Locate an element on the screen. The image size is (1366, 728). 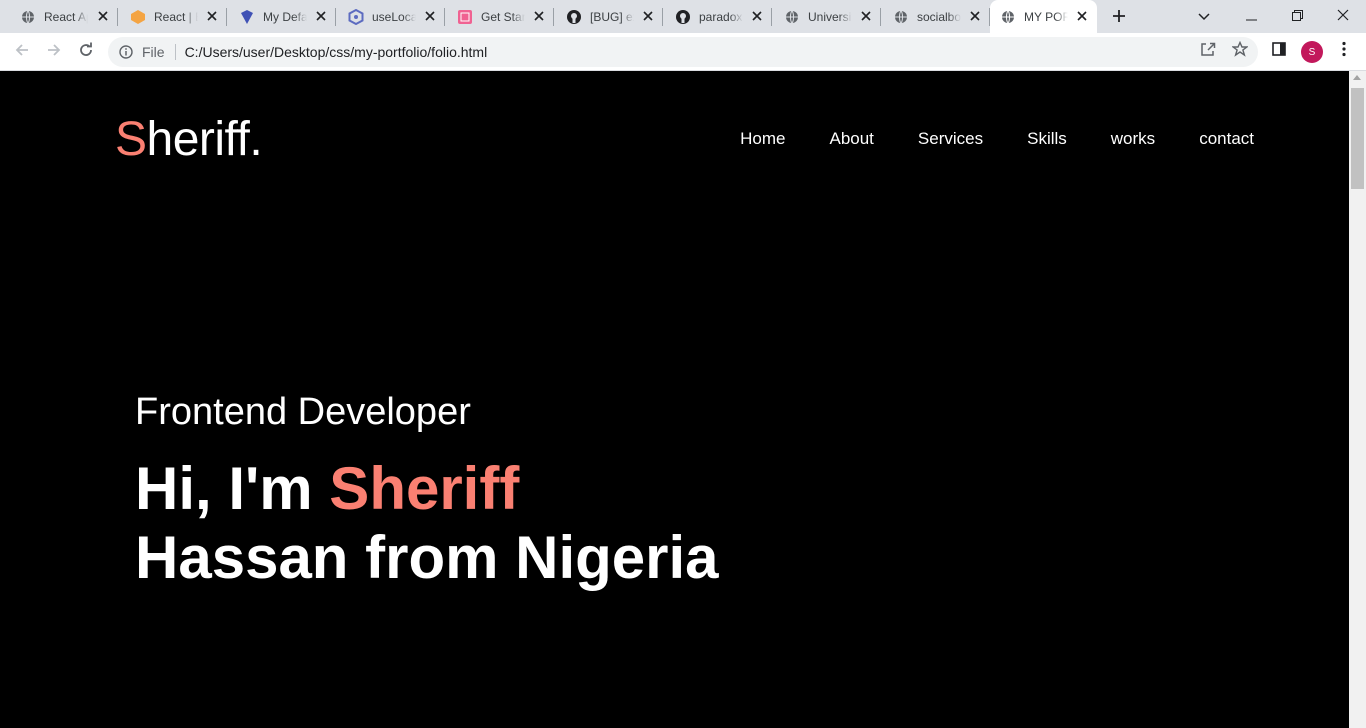
main-nav: Home About Services Skills works contact is located at coordinates (975, 139).